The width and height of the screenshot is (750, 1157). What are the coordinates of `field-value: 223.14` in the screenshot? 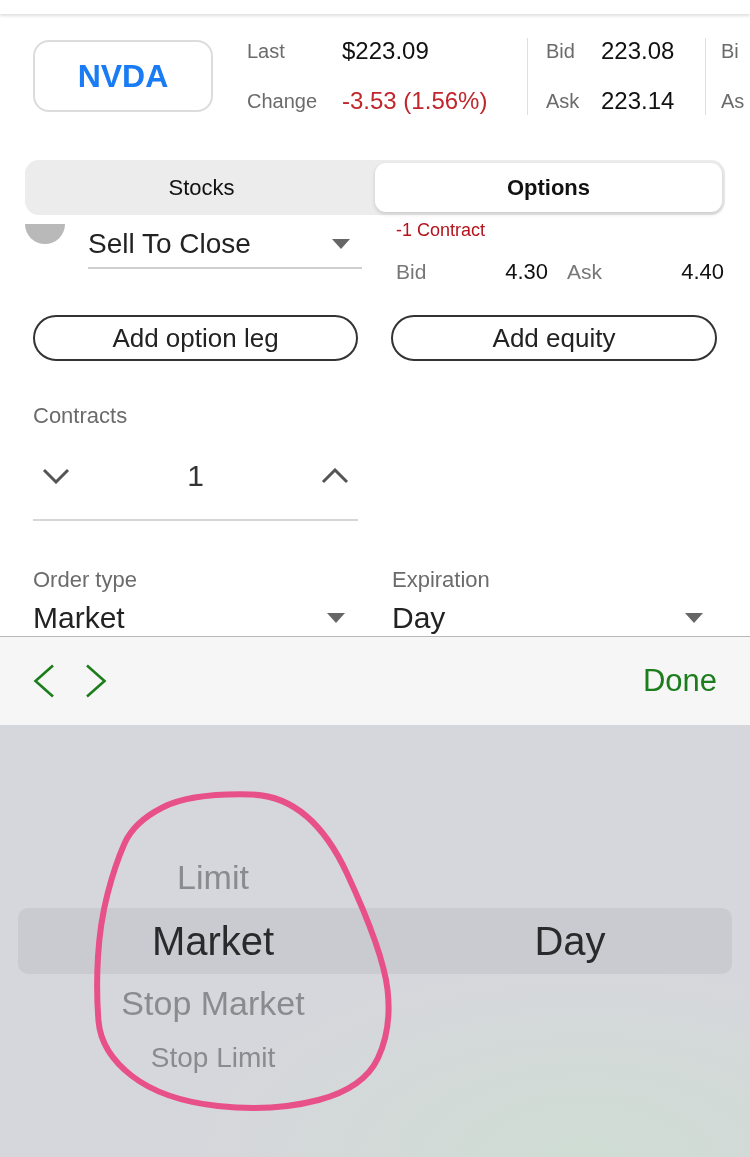 It's located at (638, 101).